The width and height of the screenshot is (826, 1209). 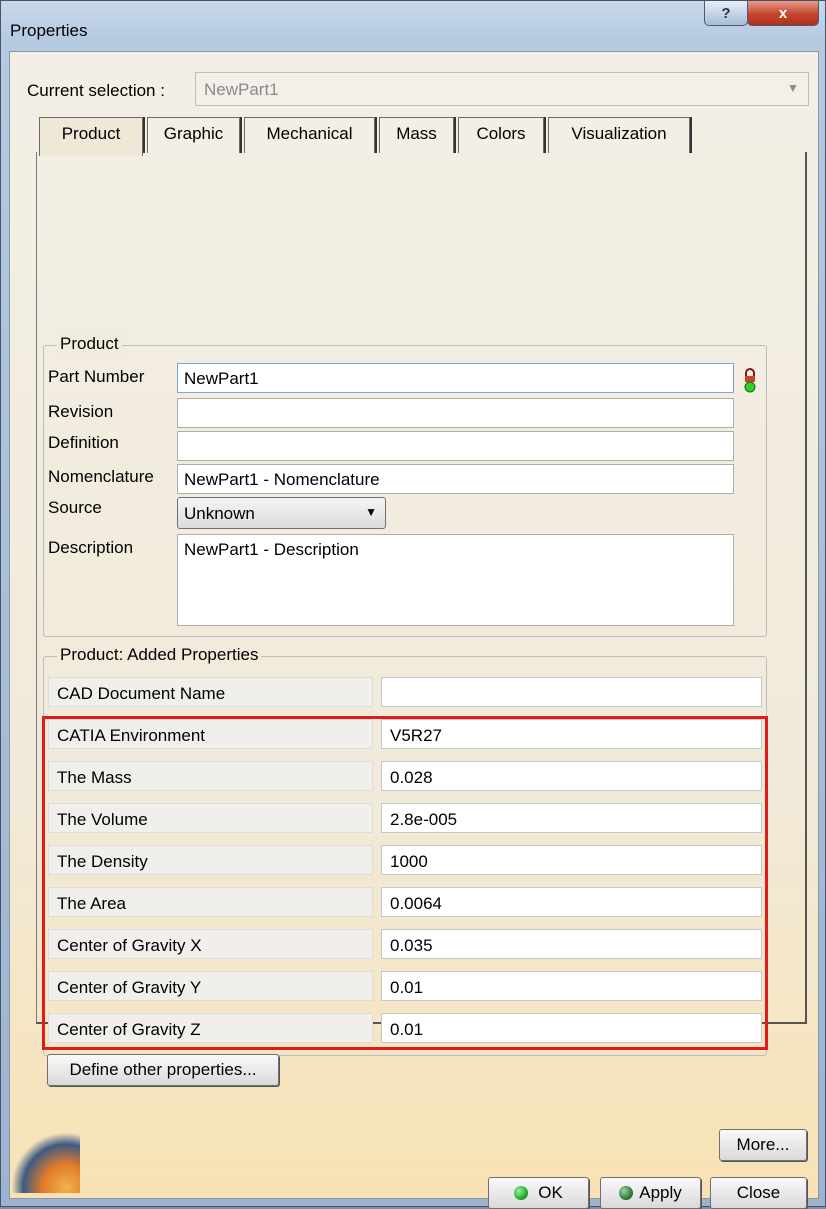 What do you see at coordinates (159, 655) in the screenshot?
I see `added-properties-title: Product: Added Properties` at bounding box center [159, 655].